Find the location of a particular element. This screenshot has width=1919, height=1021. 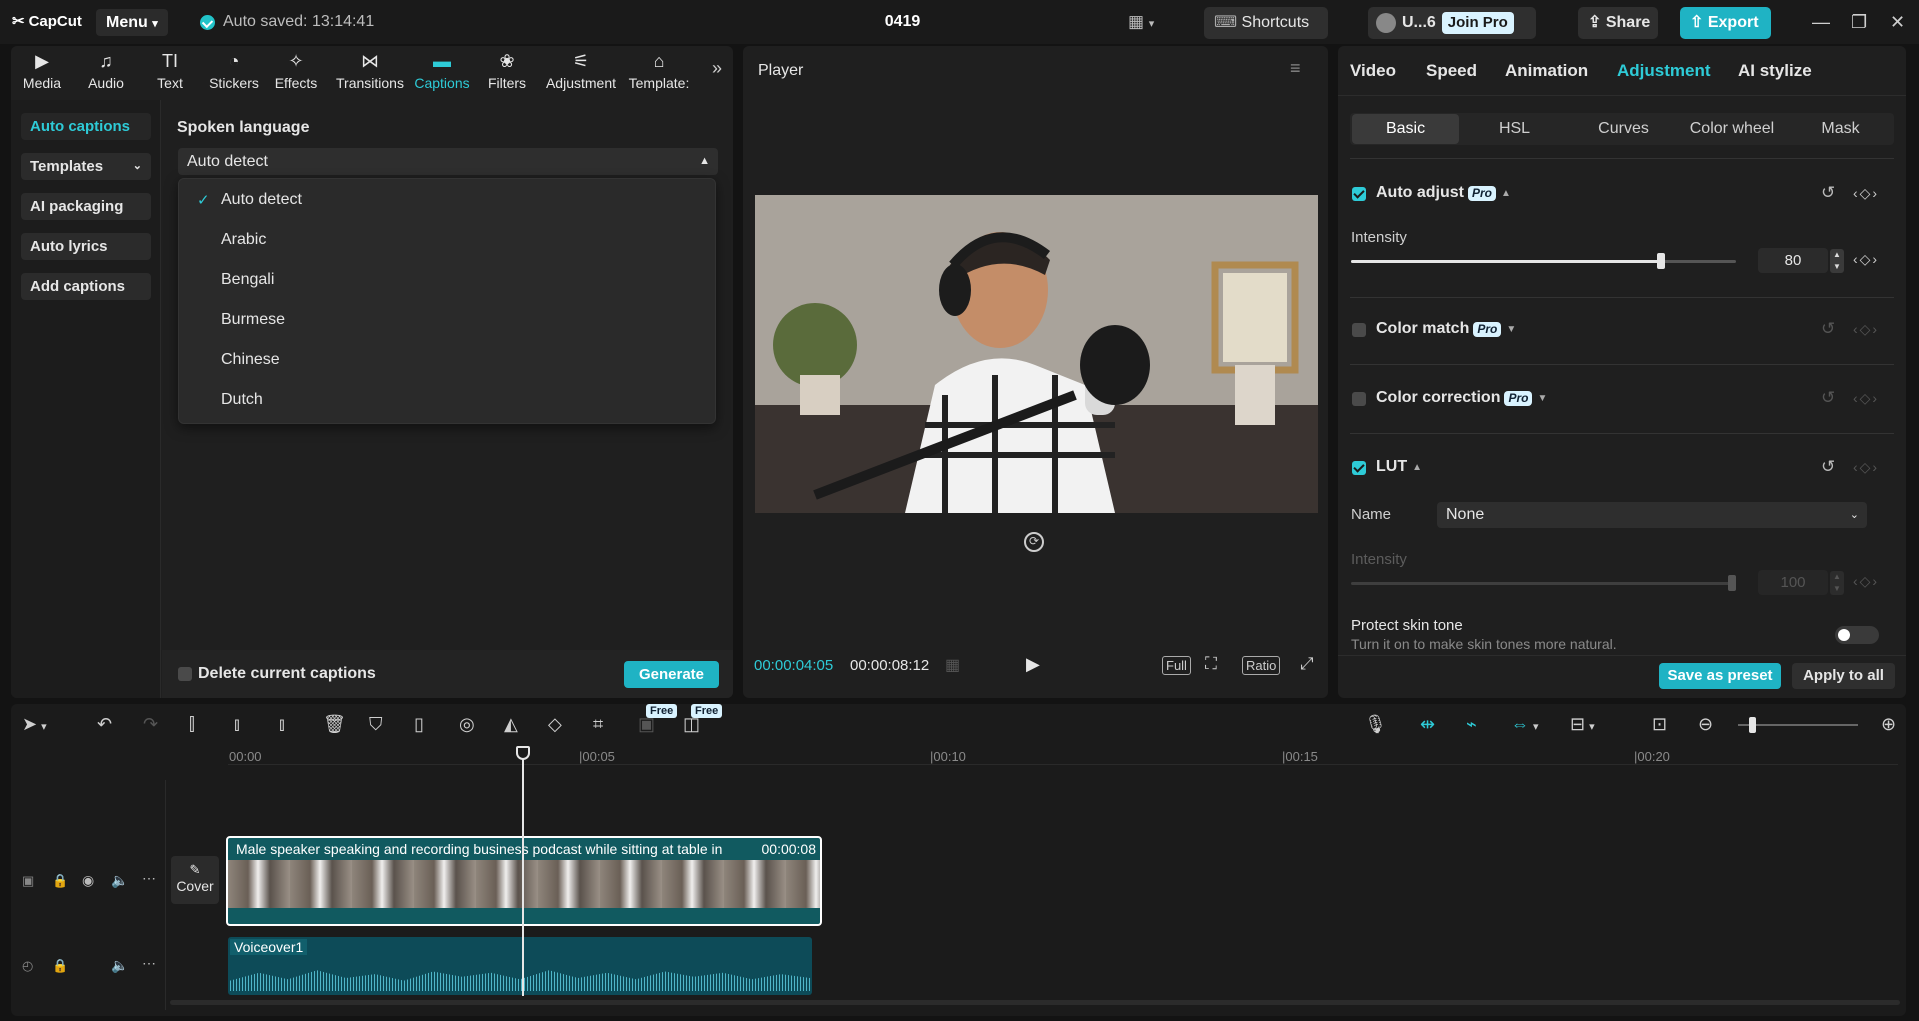

tool-captions: ▬ Captions is located at coordinates (442, 70).